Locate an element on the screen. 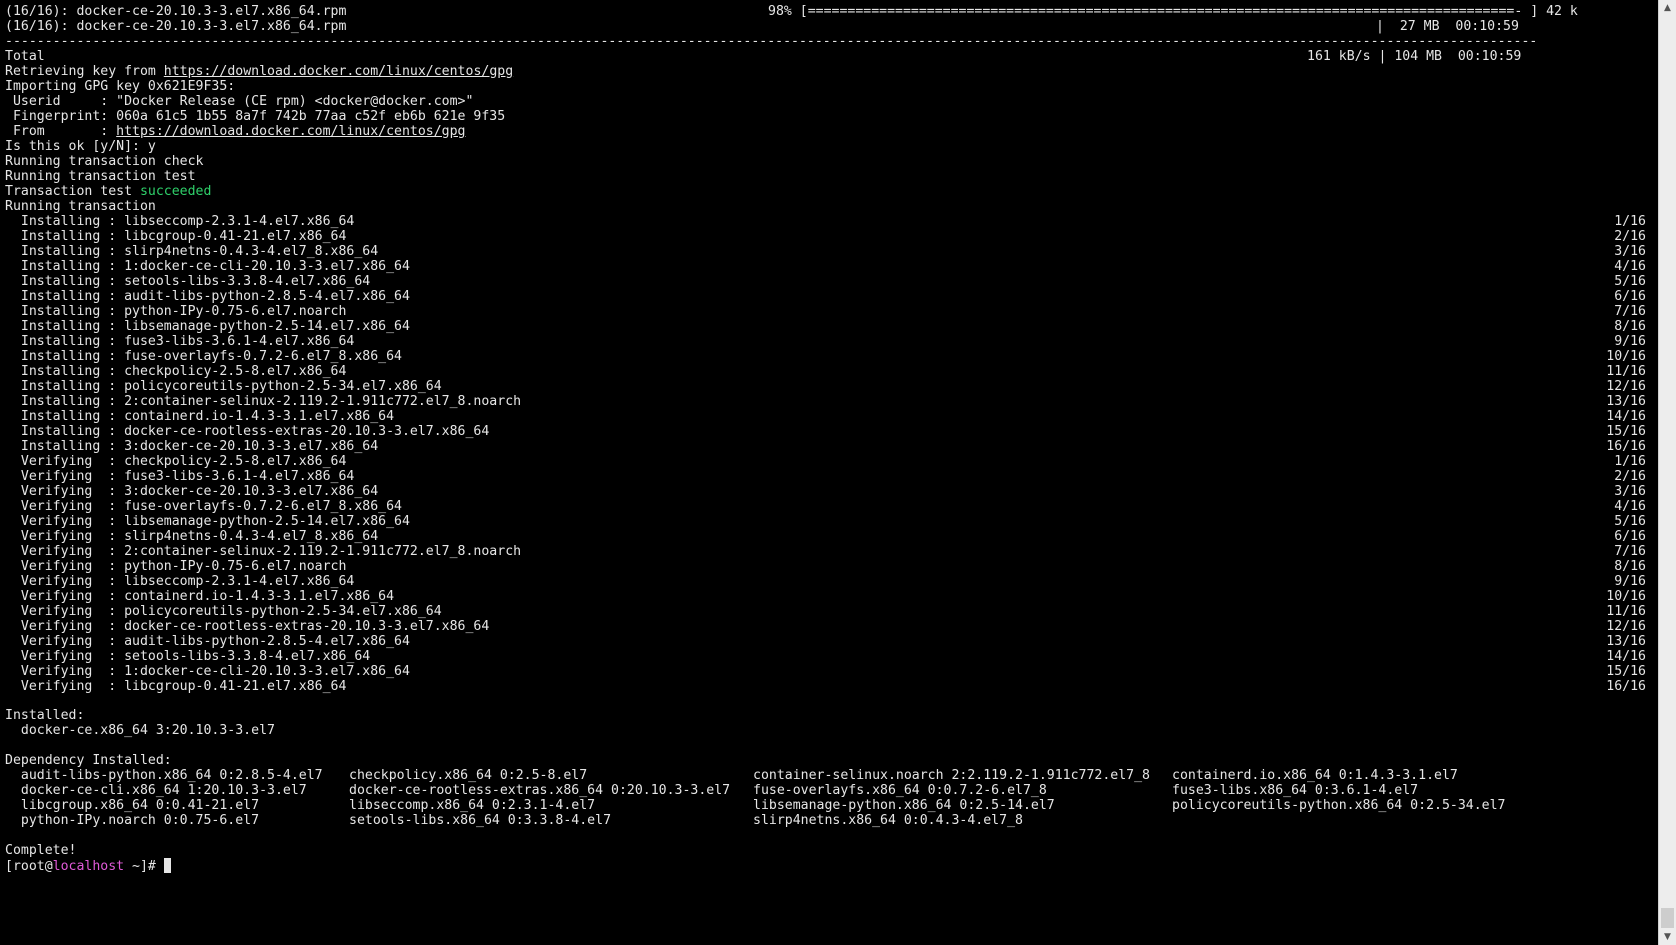 This screenshot has height=945, width=1676. transaction-check-line: Running transaction check is located at coordinates (104, 161).